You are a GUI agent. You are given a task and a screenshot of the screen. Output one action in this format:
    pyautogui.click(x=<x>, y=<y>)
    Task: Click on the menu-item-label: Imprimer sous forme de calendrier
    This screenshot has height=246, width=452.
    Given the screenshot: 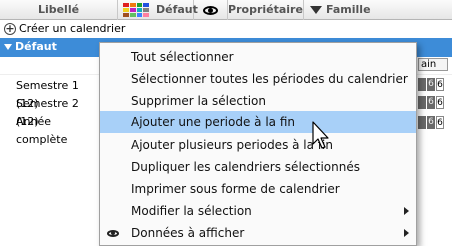 What is the action you would take?
    pyautogui.click(x=235, y=189)
    